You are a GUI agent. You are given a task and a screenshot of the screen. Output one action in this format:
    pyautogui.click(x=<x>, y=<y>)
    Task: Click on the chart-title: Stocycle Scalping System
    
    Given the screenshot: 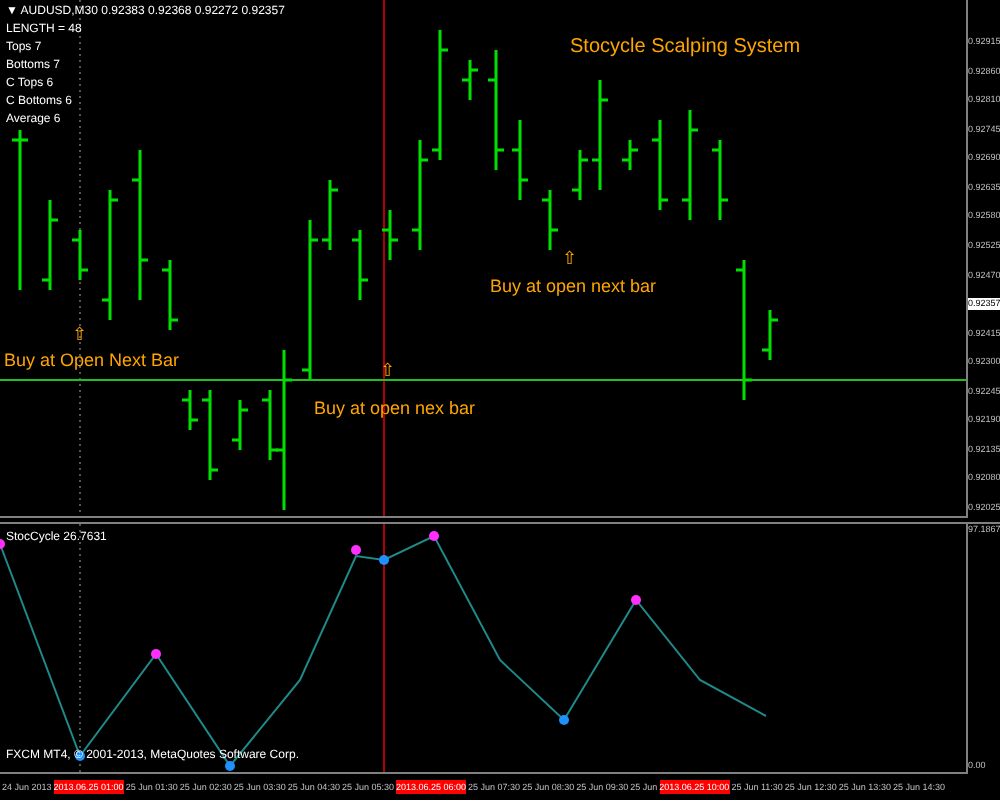 What is the action you would take?
    pyautogui.click(x=685, y=48)
    